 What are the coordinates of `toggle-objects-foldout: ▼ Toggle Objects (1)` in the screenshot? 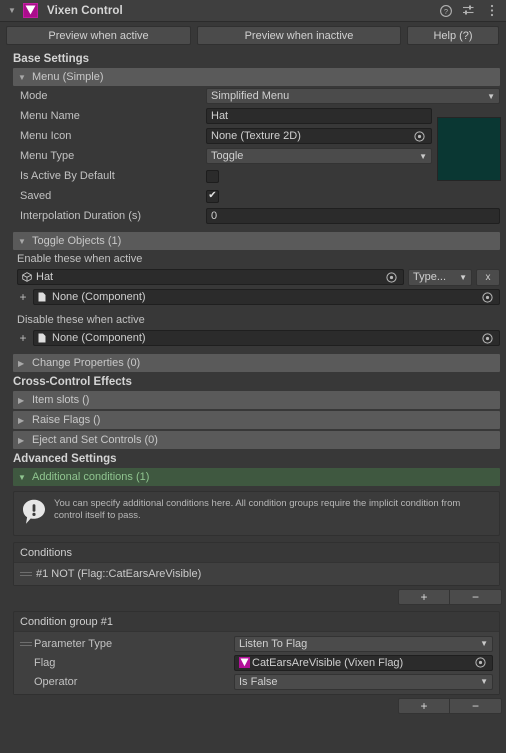 It's located at (256, 241).